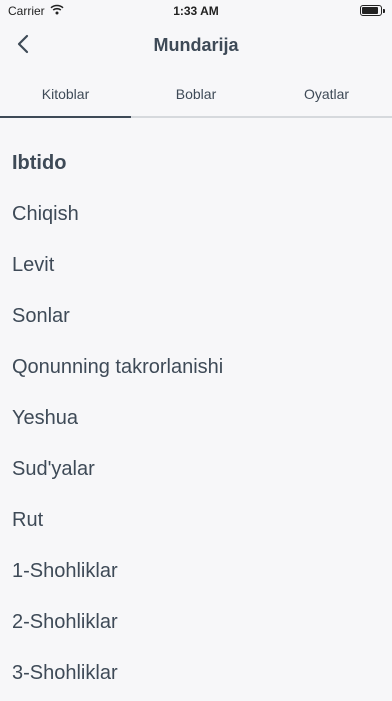 The image size is (392, 701). What do you see at coordinates (196, 624) in the screenshot?
I see `book-item-2-shohliklar: 2-Shohliklar` at bounding box center [196, 624].